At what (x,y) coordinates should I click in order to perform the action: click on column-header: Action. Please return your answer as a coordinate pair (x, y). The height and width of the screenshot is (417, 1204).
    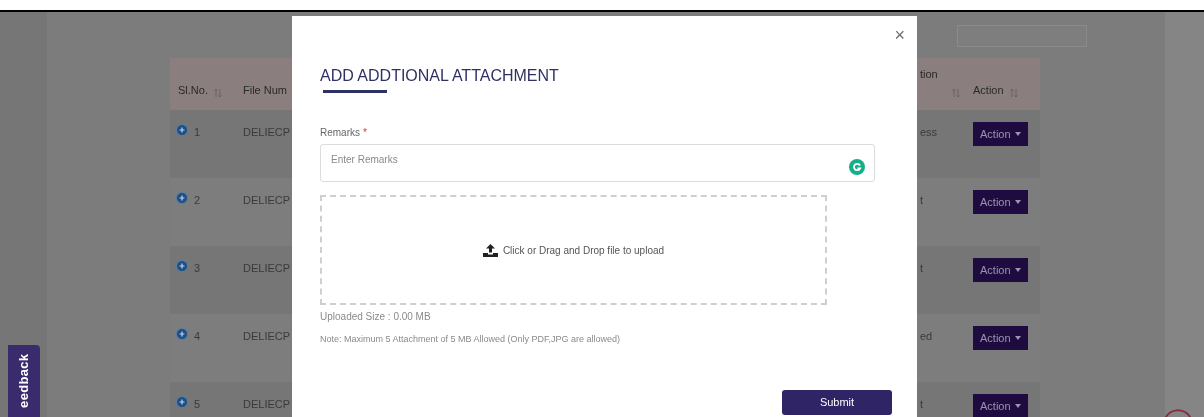
    Looking at the image, I should click on (988, 90).